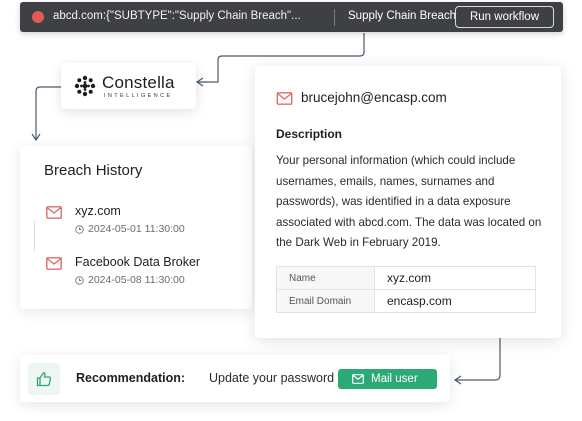  I want to click on table-value: xyz.com, so click(455, 278).